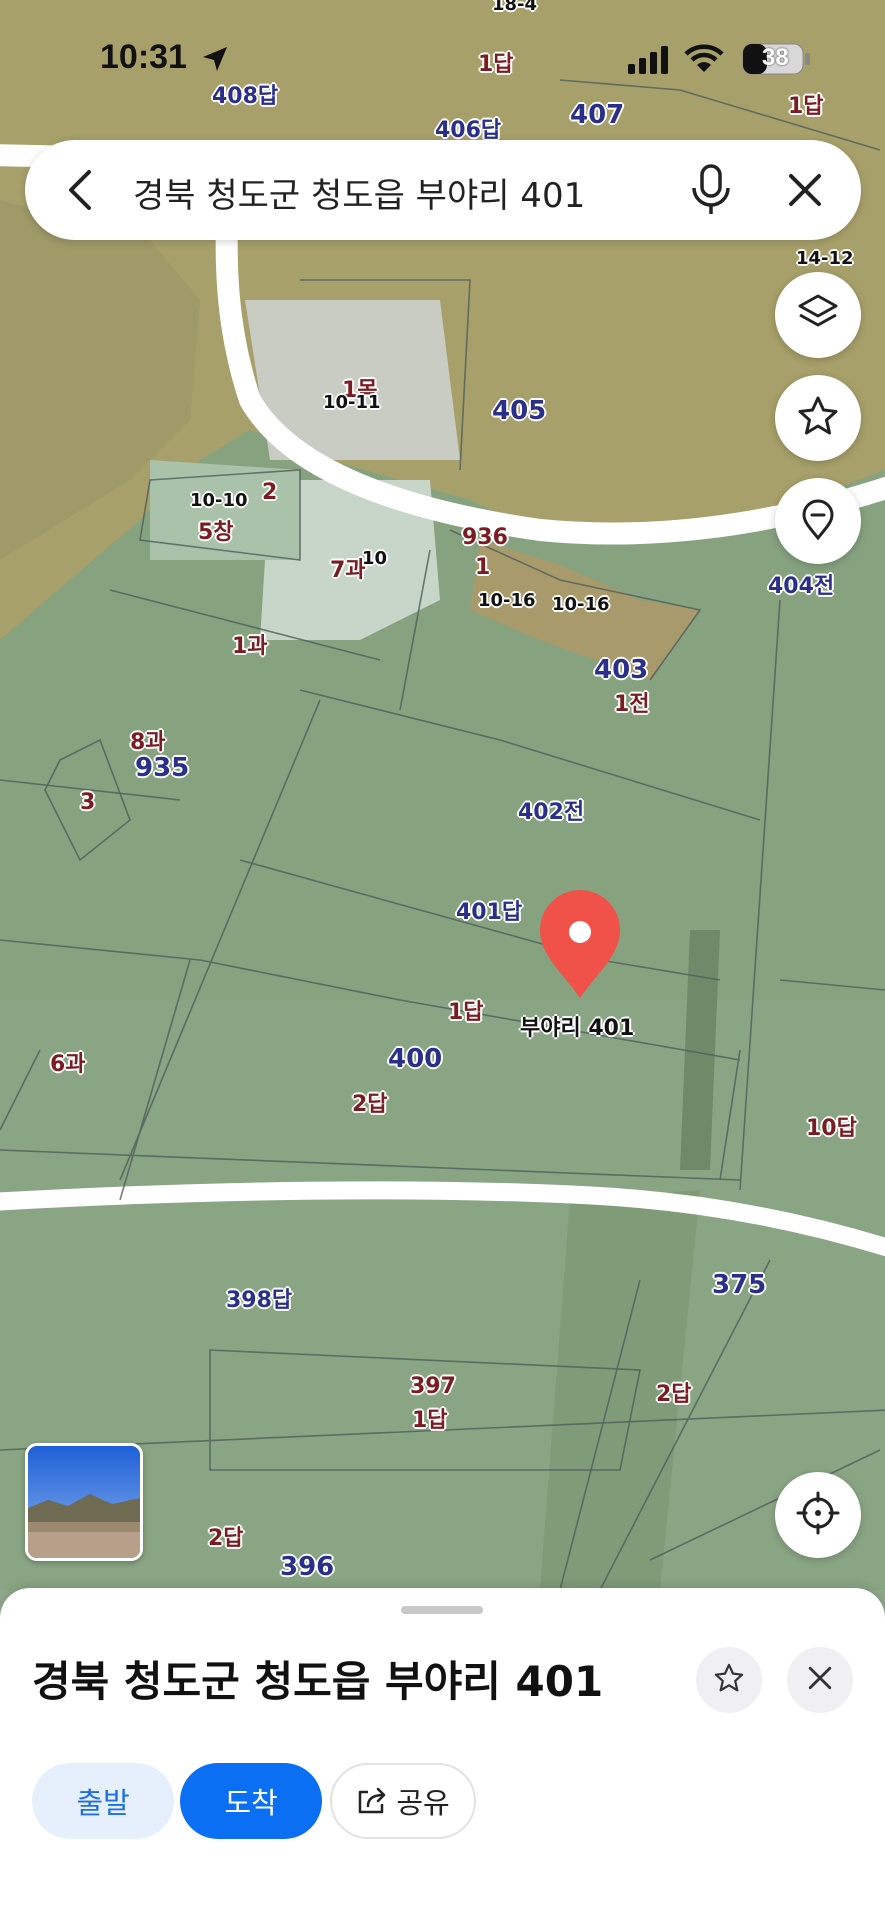 Image resolution: width=885 pixels, height=1920 pixels. What do you see at coordinates (352, 402) in the screenshot?
I see `parcel-label: 10-11` at bounding box center [352, 402].